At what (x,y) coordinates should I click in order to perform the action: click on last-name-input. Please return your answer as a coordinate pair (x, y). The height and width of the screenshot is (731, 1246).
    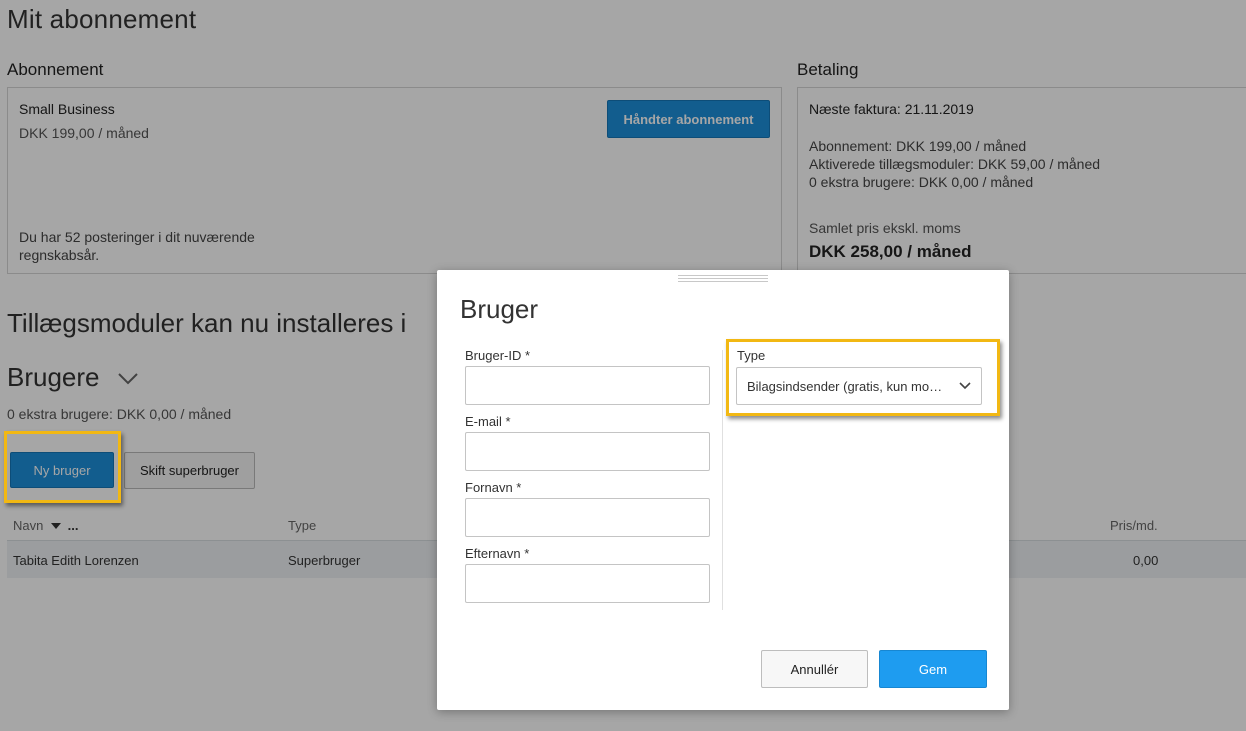
    Looking at the image, I should click on (587, 583).